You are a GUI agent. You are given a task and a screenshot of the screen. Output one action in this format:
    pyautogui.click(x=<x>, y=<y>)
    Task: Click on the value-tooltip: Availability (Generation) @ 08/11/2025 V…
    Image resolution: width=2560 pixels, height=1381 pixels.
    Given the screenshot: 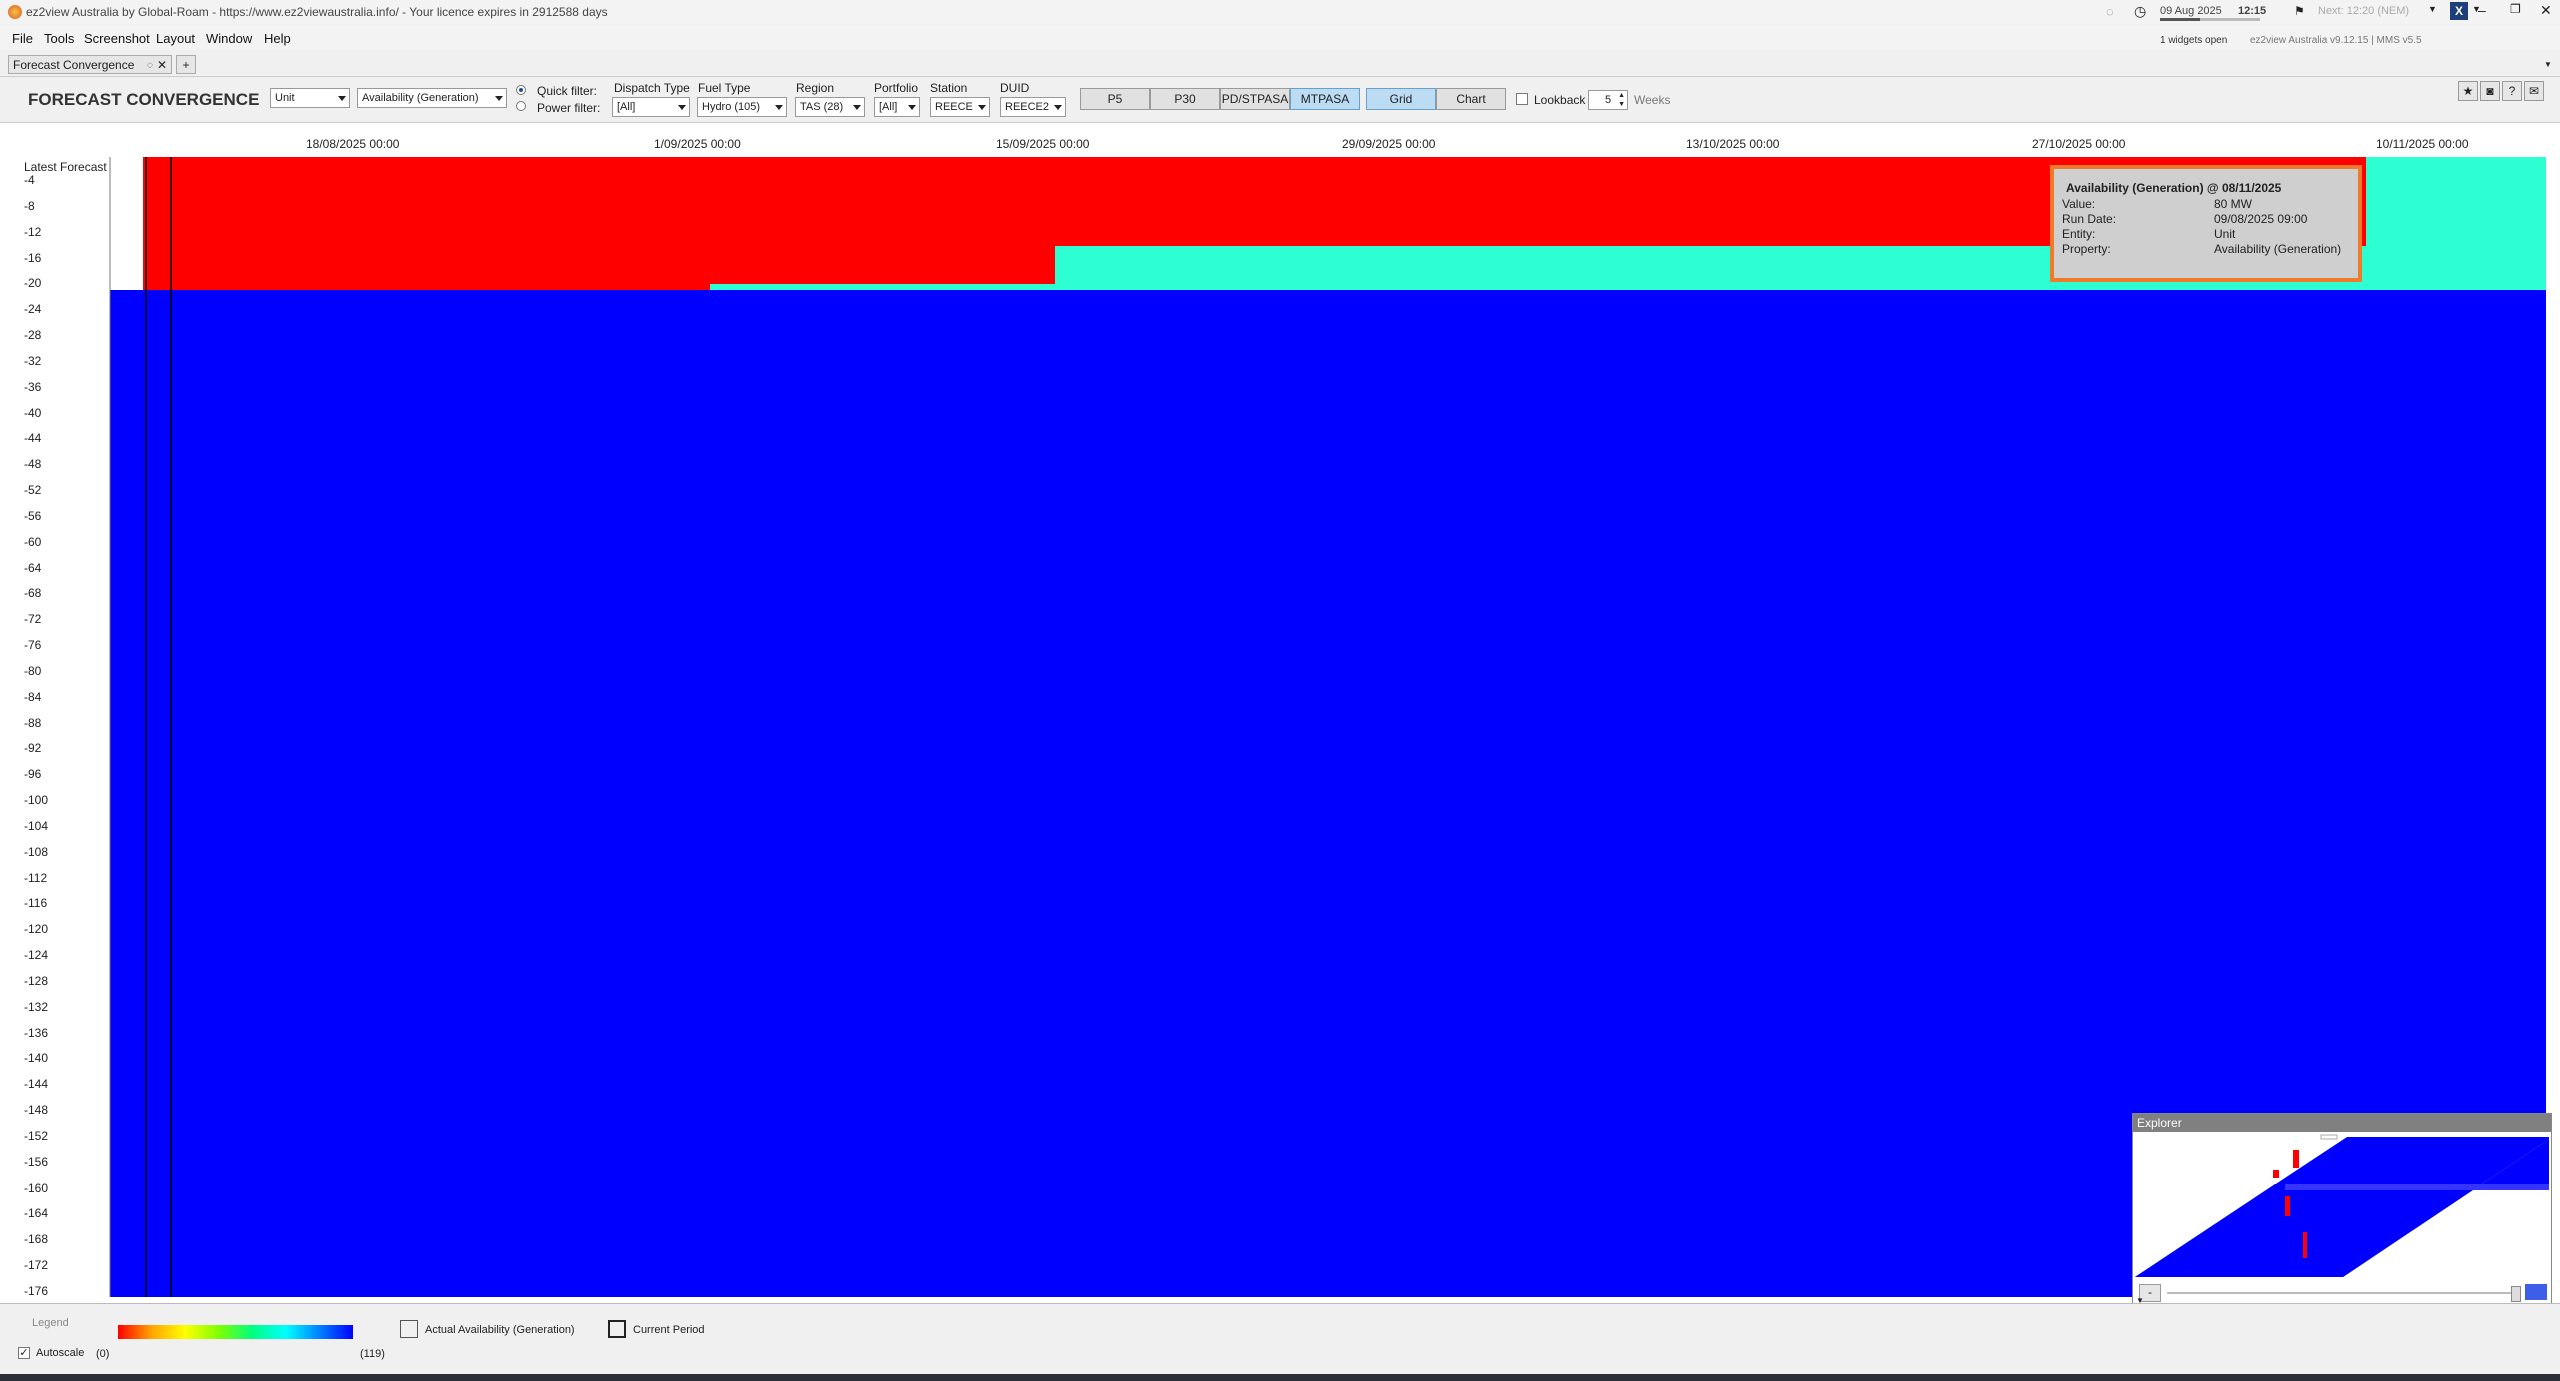 What is the action you would take?
    pyautogui.click(x=2206, y=223)
    